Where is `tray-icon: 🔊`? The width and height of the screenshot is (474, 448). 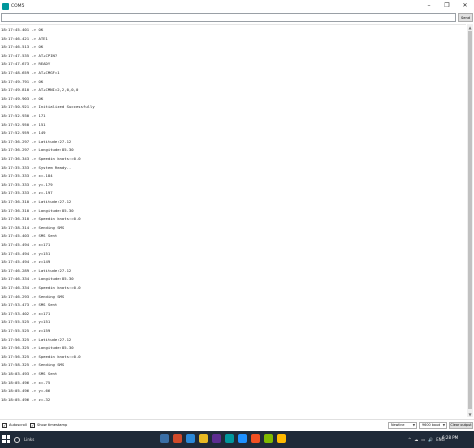
tray-icon: 🔊 is located at coordinates (430, 439).